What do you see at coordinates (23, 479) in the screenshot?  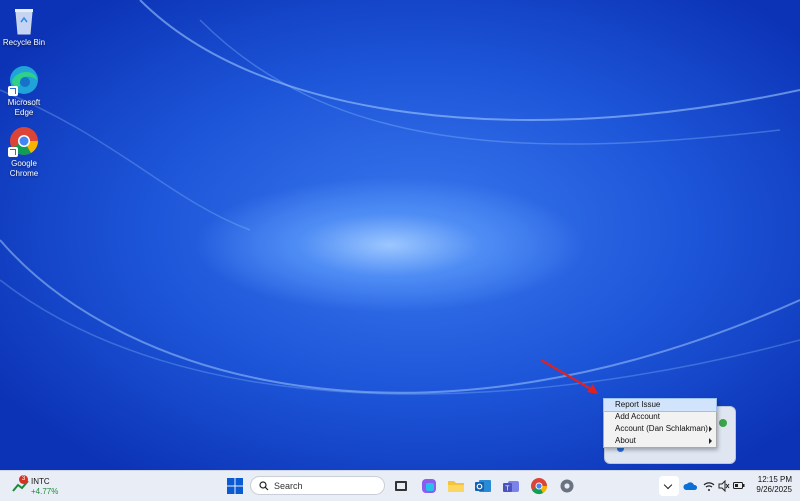 I see `notification-badge: 3` at bounding box center [23, 479].